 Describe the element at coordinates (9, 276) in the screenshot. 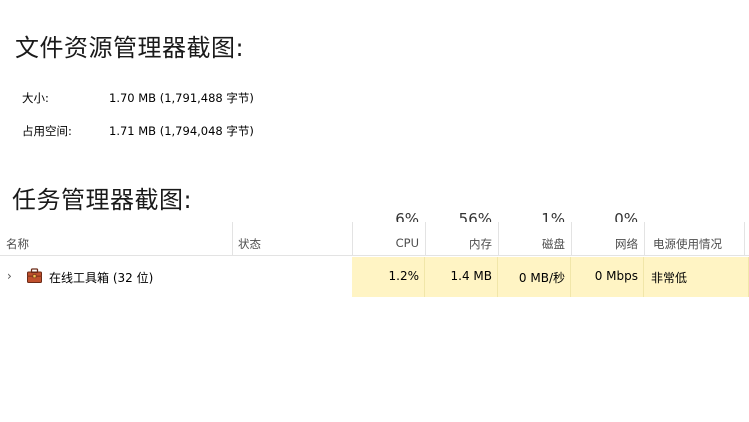

I see `expand-chevron-icon: ›` at that location.